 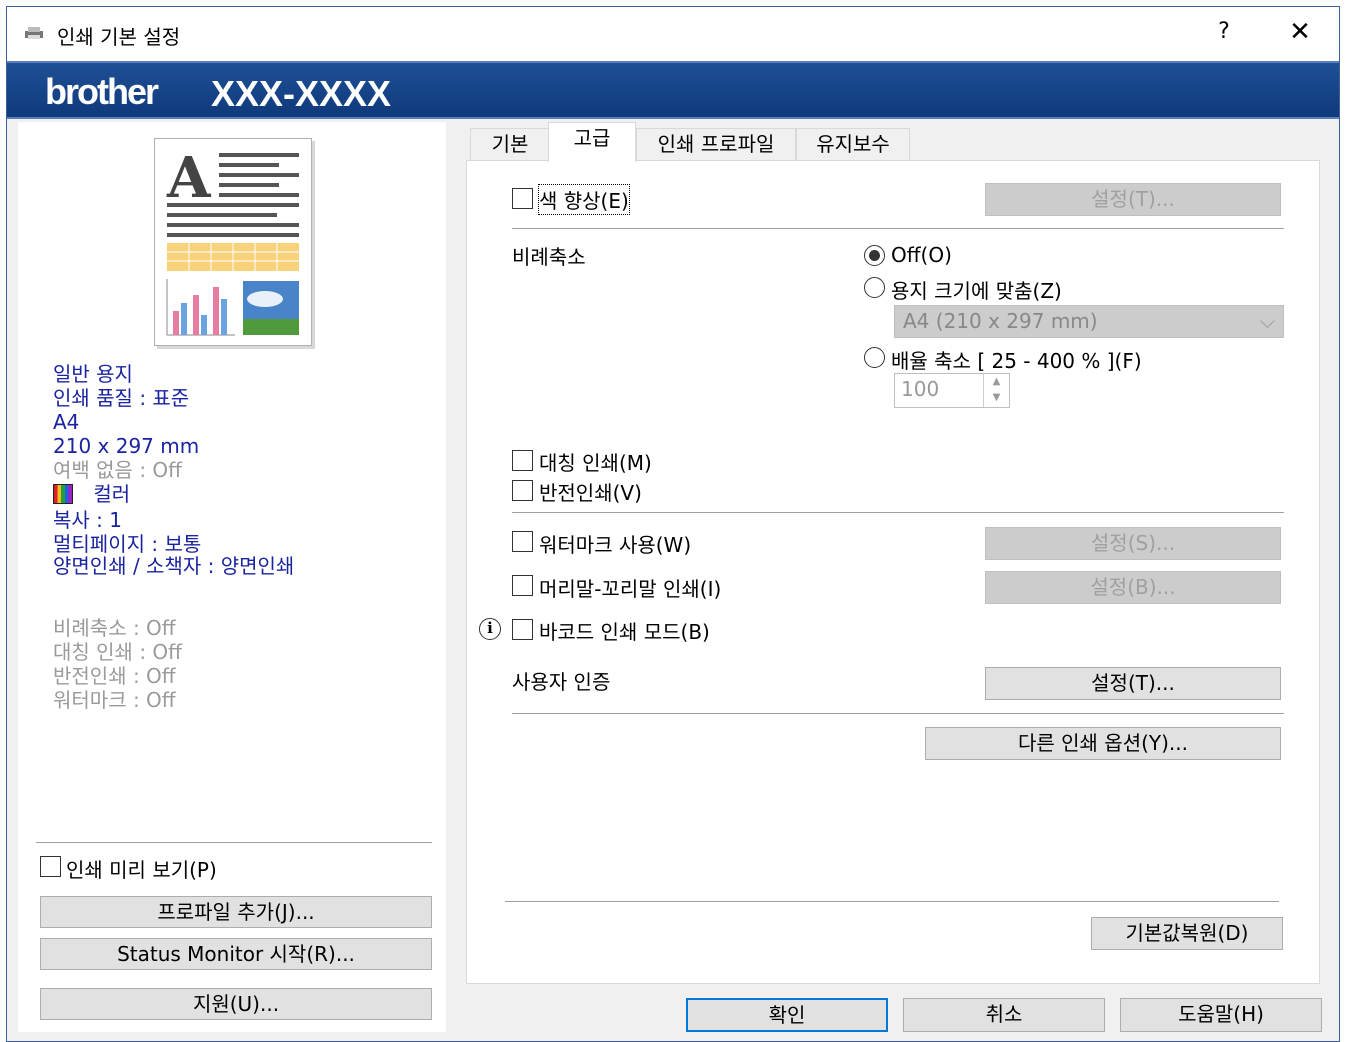 What do you see at coordinates (615, 545) in the screenshot?
I see `watermark-label: 워터마크 사용(W)` at bounding box center [615, 545].